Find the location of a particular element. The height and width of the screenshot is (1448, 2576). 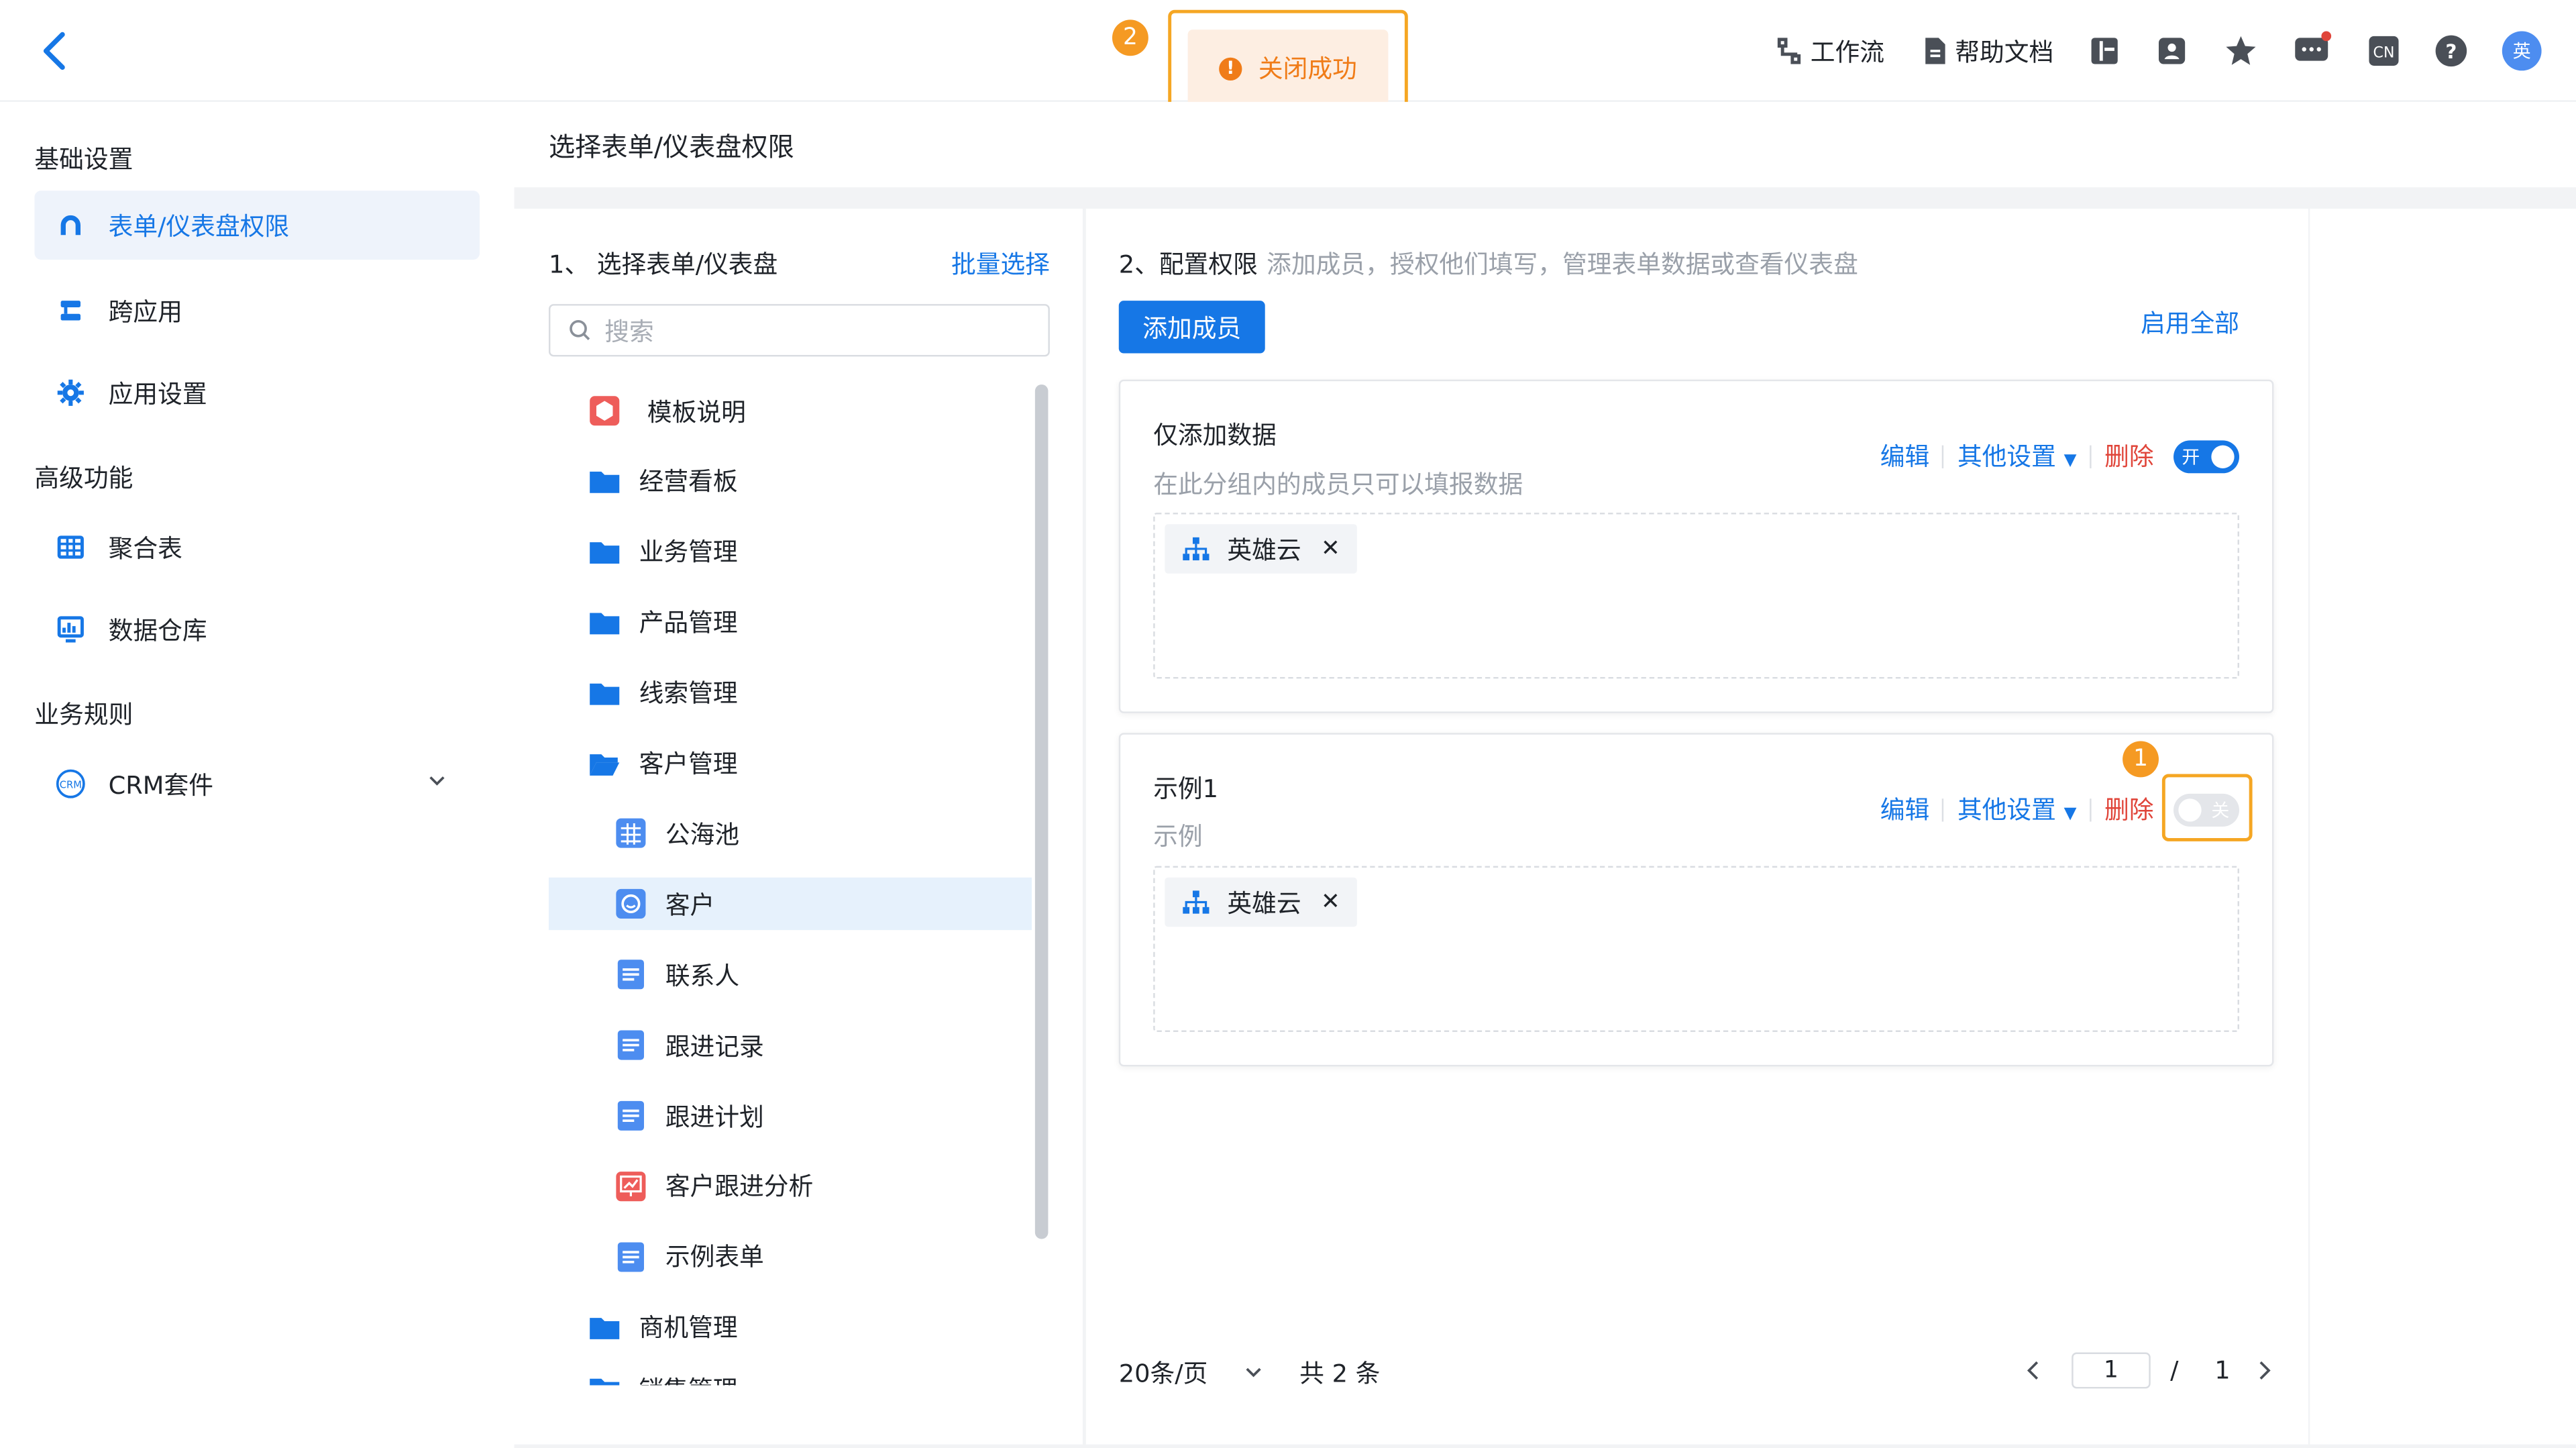

sidebar-item-form-permission: 表单/仪表盘权限 is located at coordinates (257, 225).